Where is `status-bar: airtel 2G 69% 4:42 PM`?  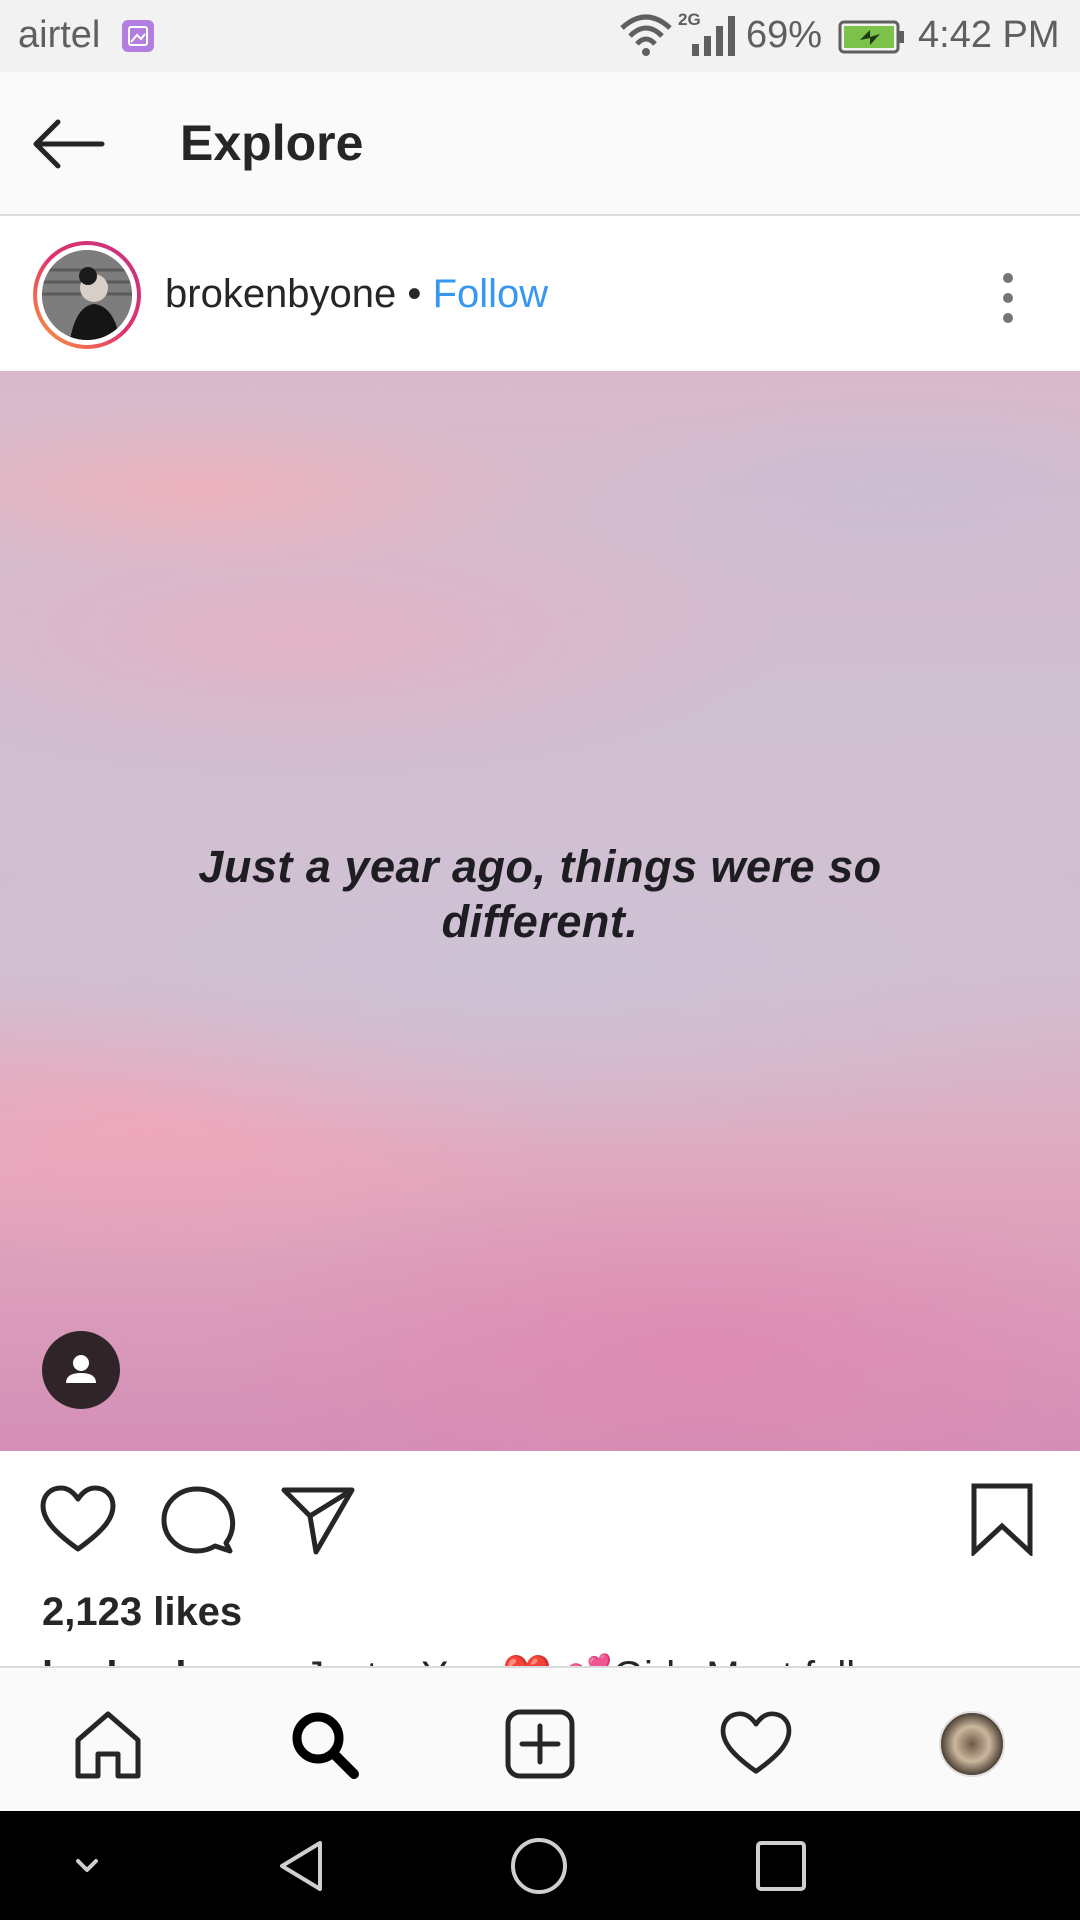 status-bar: airtel 2G 69% 4:42 PM is located at coordinates (540, 36).